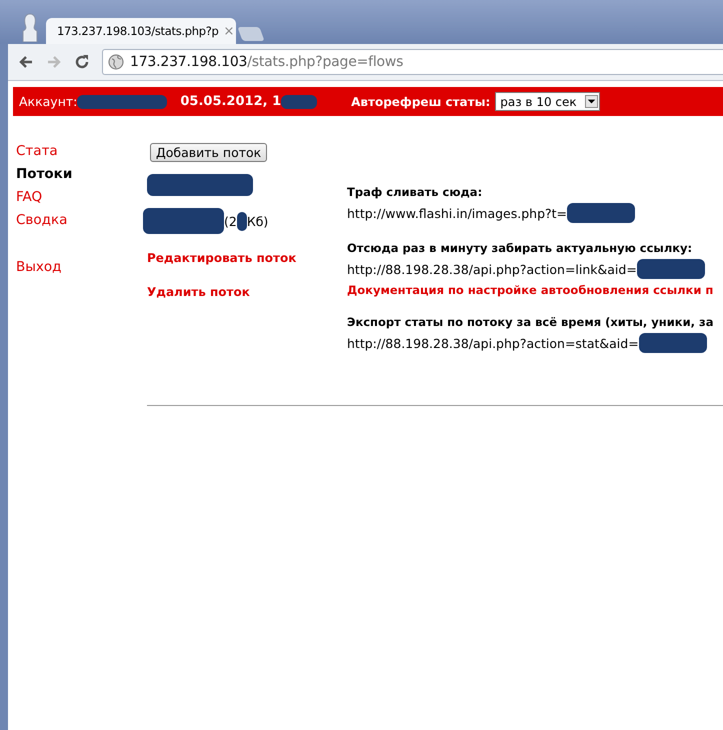  I want to click on browser-tab: 173.237.198.103/stats.php?p ×, so click(141, 31).